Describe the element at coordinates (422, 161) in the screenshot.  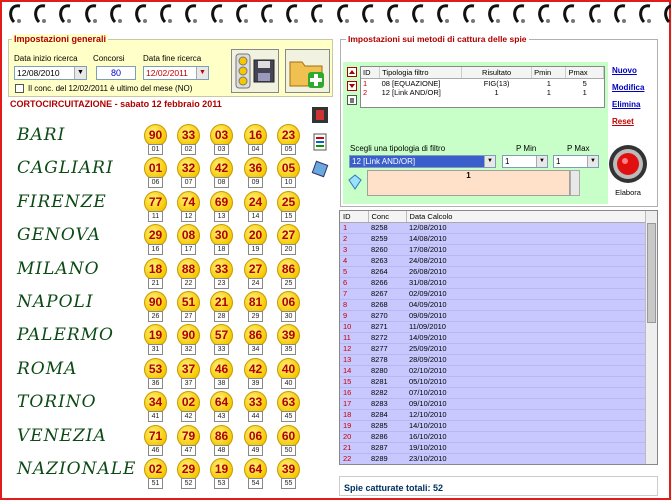
I see `filter-type-select: 12 [Link AND/OR] ▼` at that location.